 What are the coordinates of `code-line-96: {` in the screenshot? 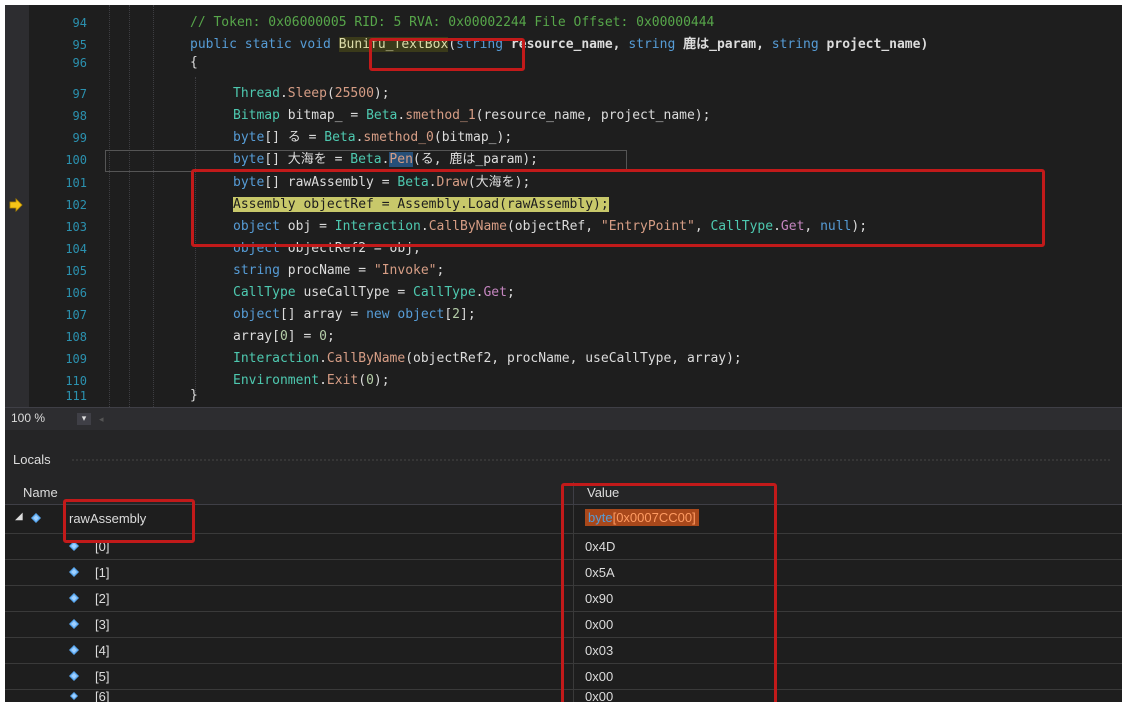 It's located at (194, 63).